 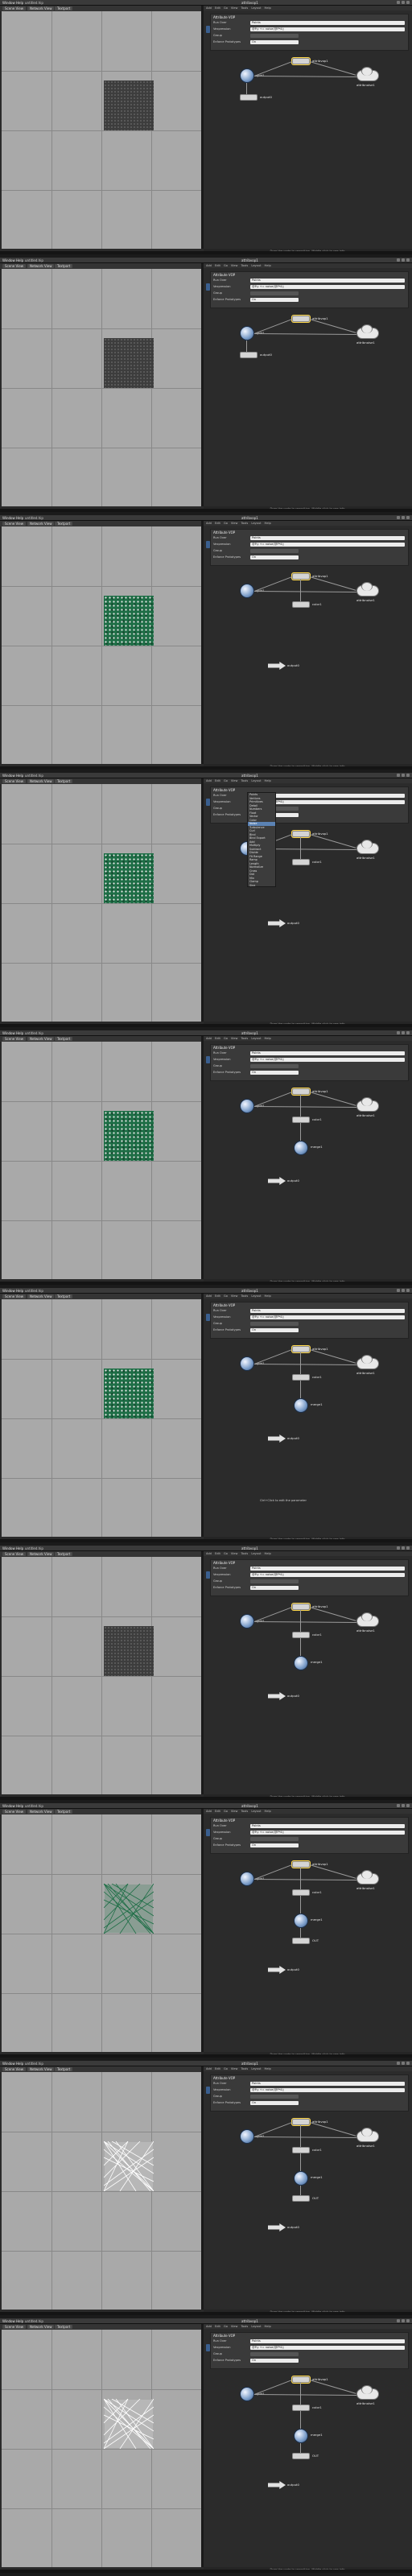 I want to click on grid-node-icon, so click(x=247, y=591).